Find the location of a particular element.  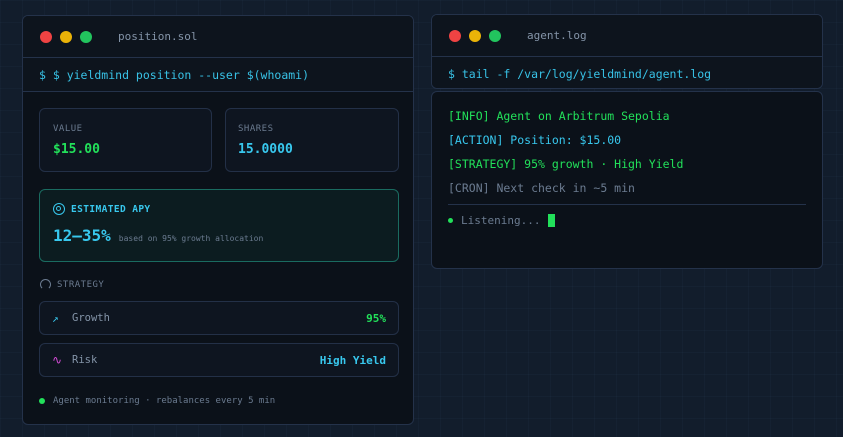

shares-amount: 15.0000 is located at coordinates (265, 149).